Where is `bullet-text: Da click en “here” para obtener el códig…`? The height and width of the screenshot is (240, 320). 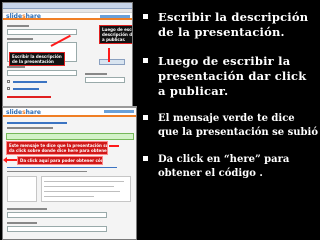 bullet-text: Da click en “here” para obtener el códig… is located at coordinates (224, 166).